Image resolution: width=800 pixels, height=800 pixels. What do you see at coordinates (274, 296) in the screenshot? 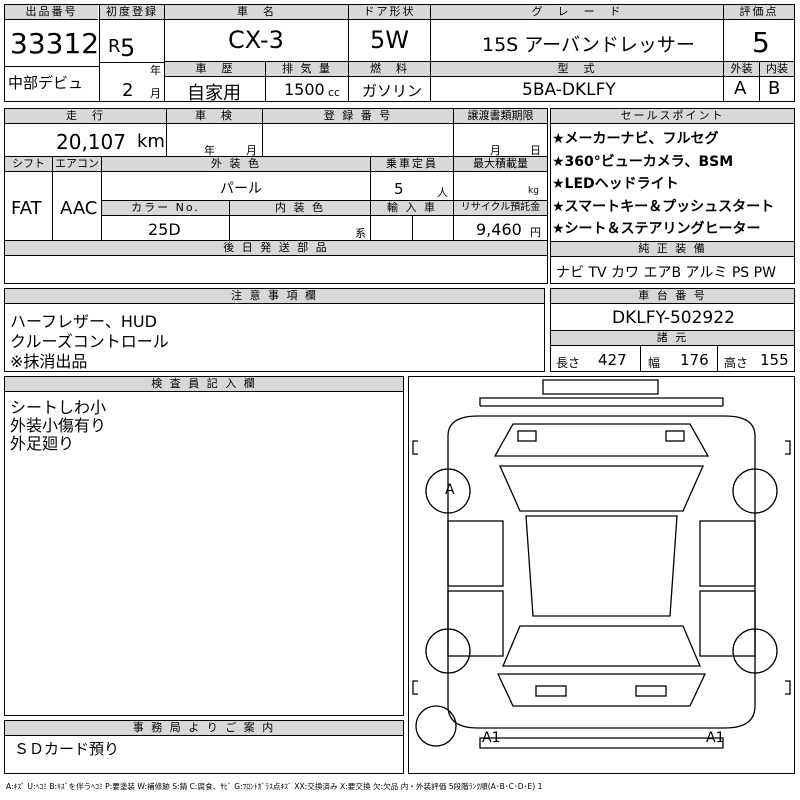
I see `notes-label: 注 意 事 項 欄` at bounding box center [274, 296].